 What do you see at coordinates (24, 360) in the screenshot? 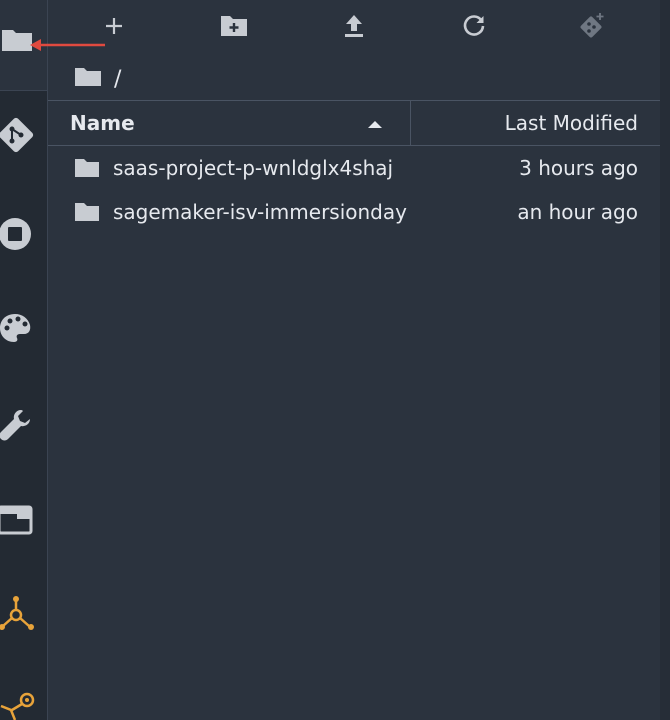
I see `activity-bar` at bounding box center [24, 360].